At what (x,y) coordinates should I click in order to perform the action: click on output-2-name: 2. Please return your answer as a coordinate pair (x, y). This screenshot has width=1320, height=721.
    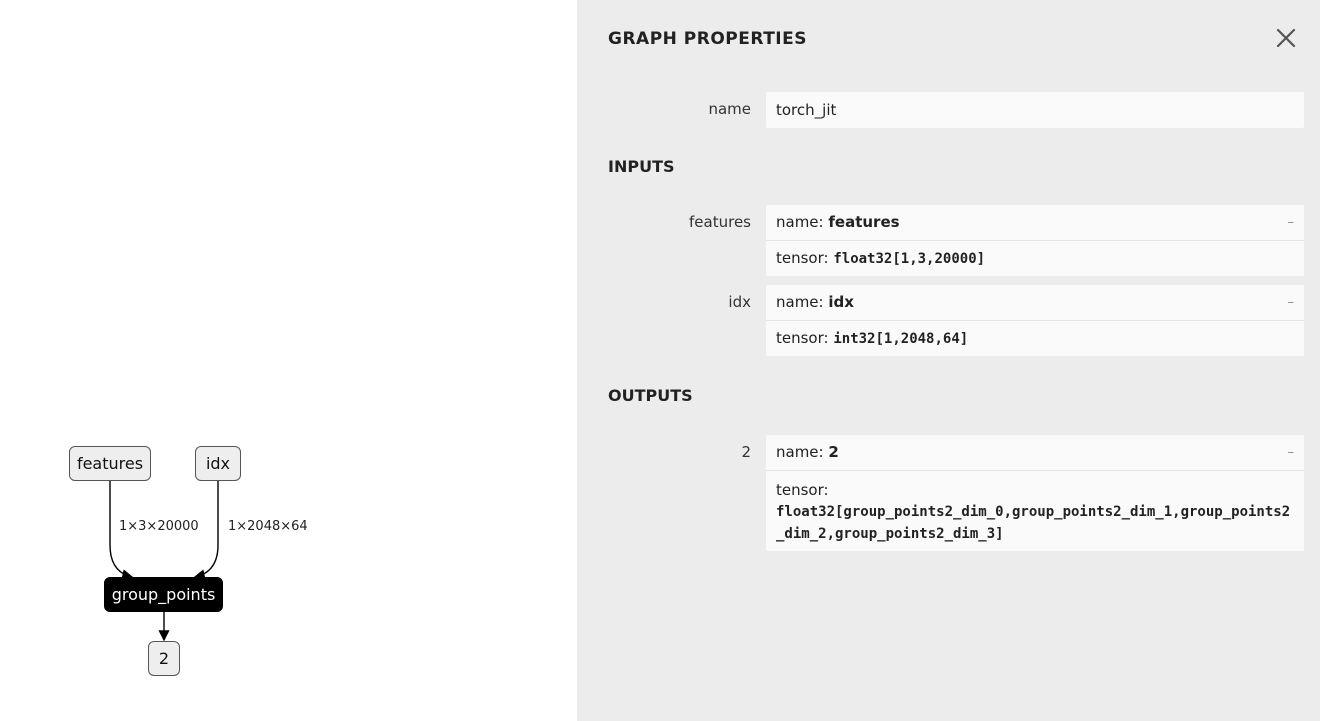
    Looking at the image, I should click on (833, 452).